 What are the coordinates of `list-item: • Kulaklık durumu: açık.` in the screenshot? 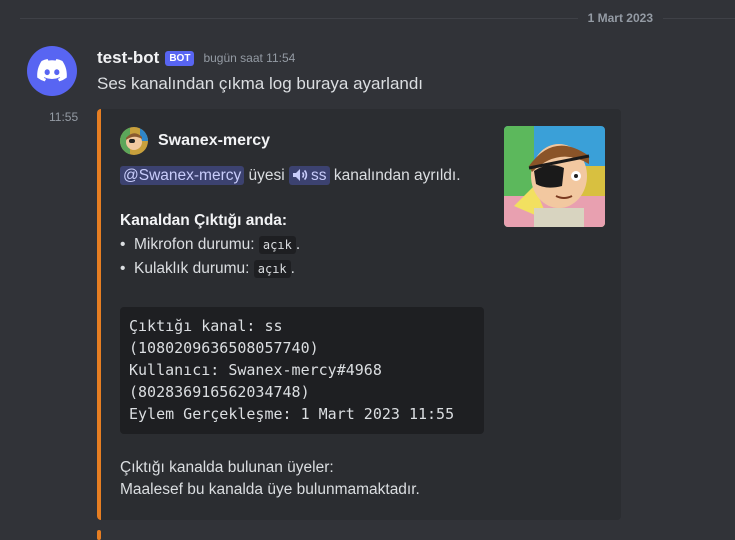 It's located at (210, 269).